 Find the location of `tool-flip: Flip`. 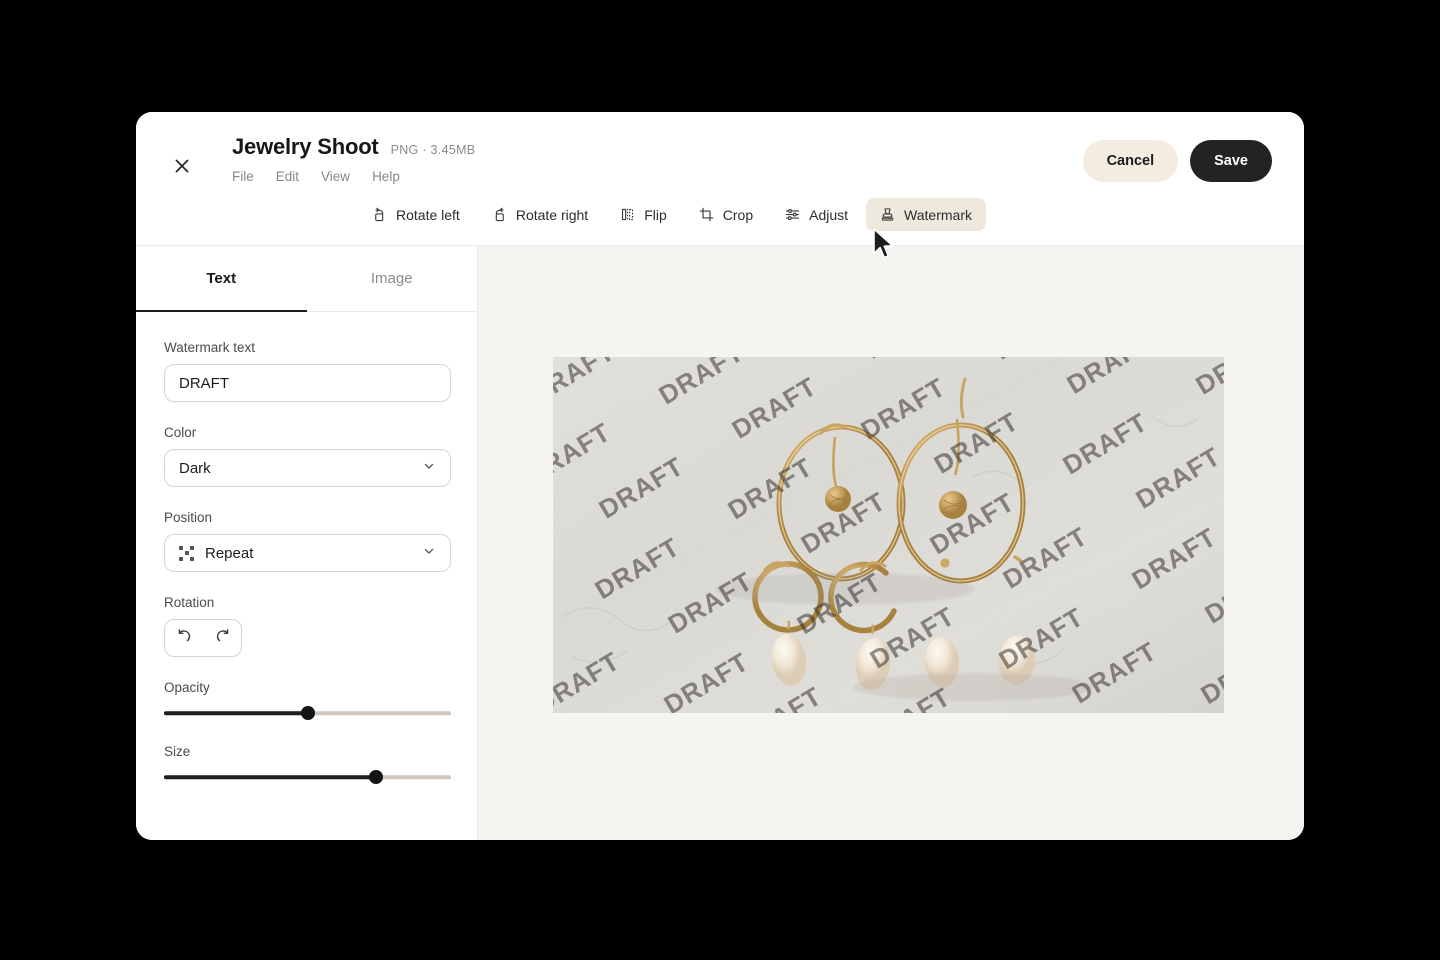

tool-flip: Flip is located at coordinates (643, 214).